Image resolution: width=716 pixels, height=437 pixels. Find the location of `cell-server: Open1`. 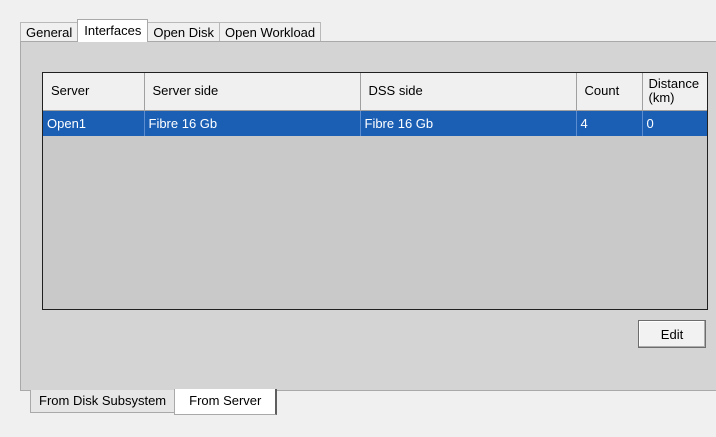

cell-server: Open1 is located at coordinates (94, 123).